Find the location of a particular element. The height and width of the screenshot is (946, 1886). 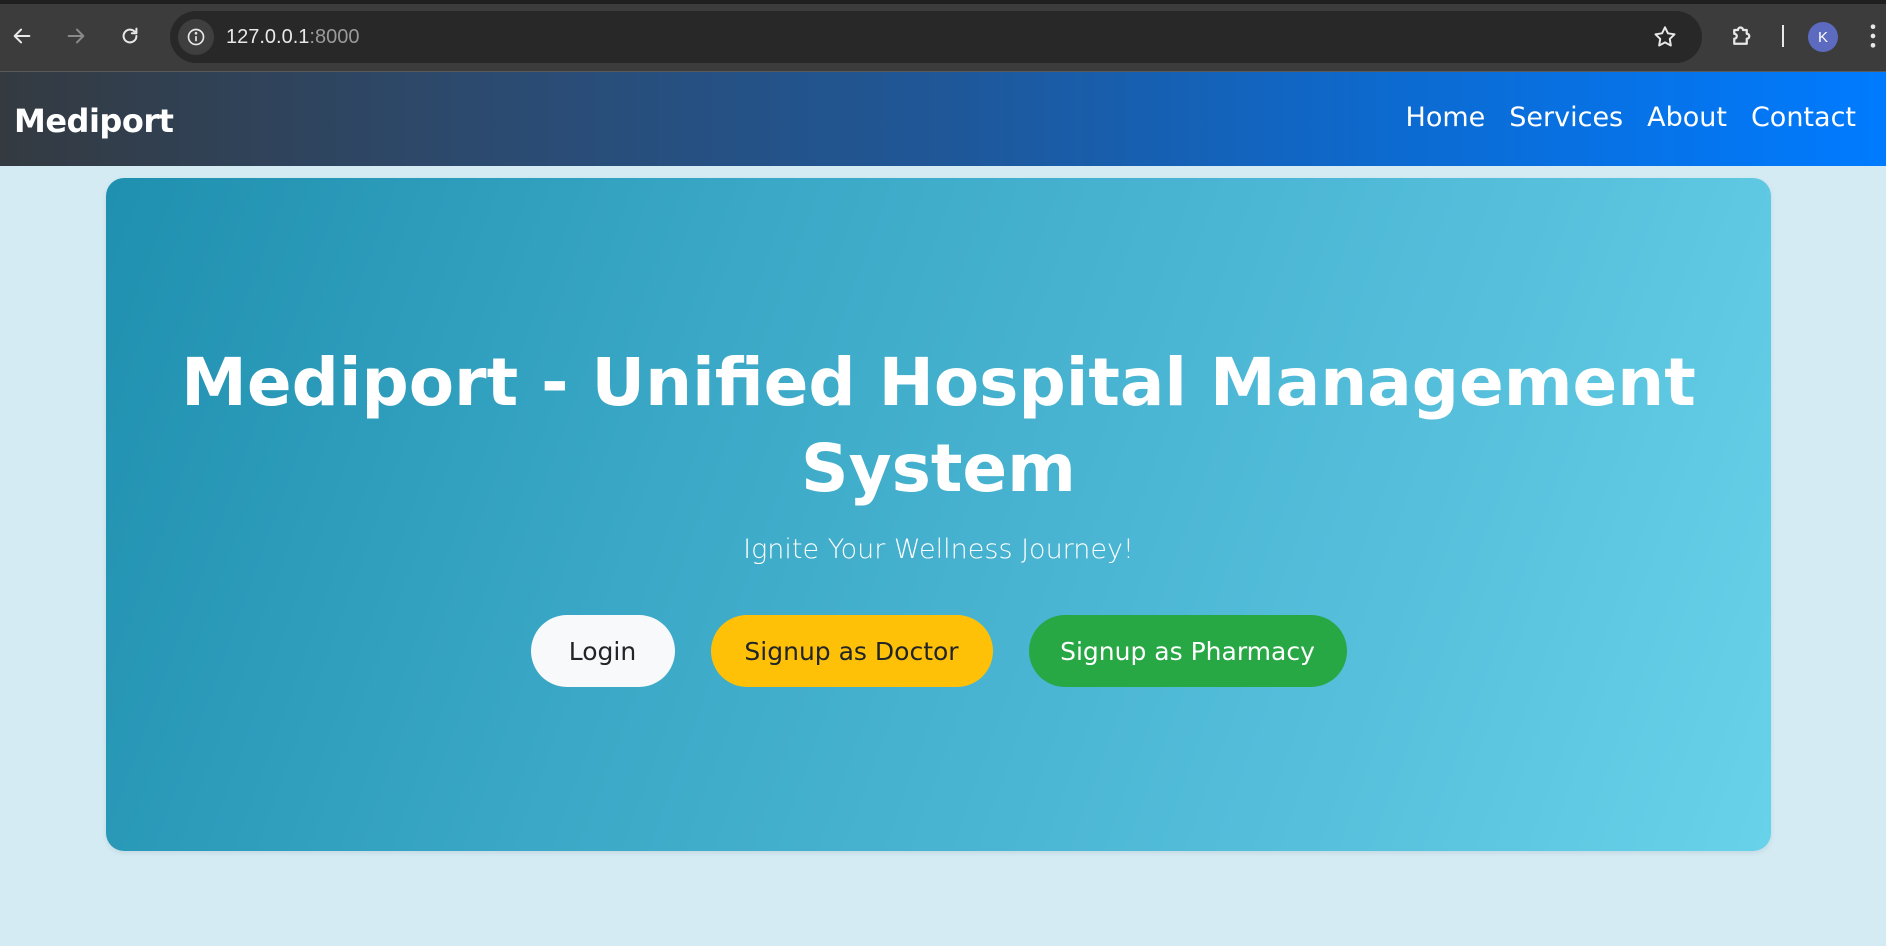

back-button is located at coordinates (22, 36).